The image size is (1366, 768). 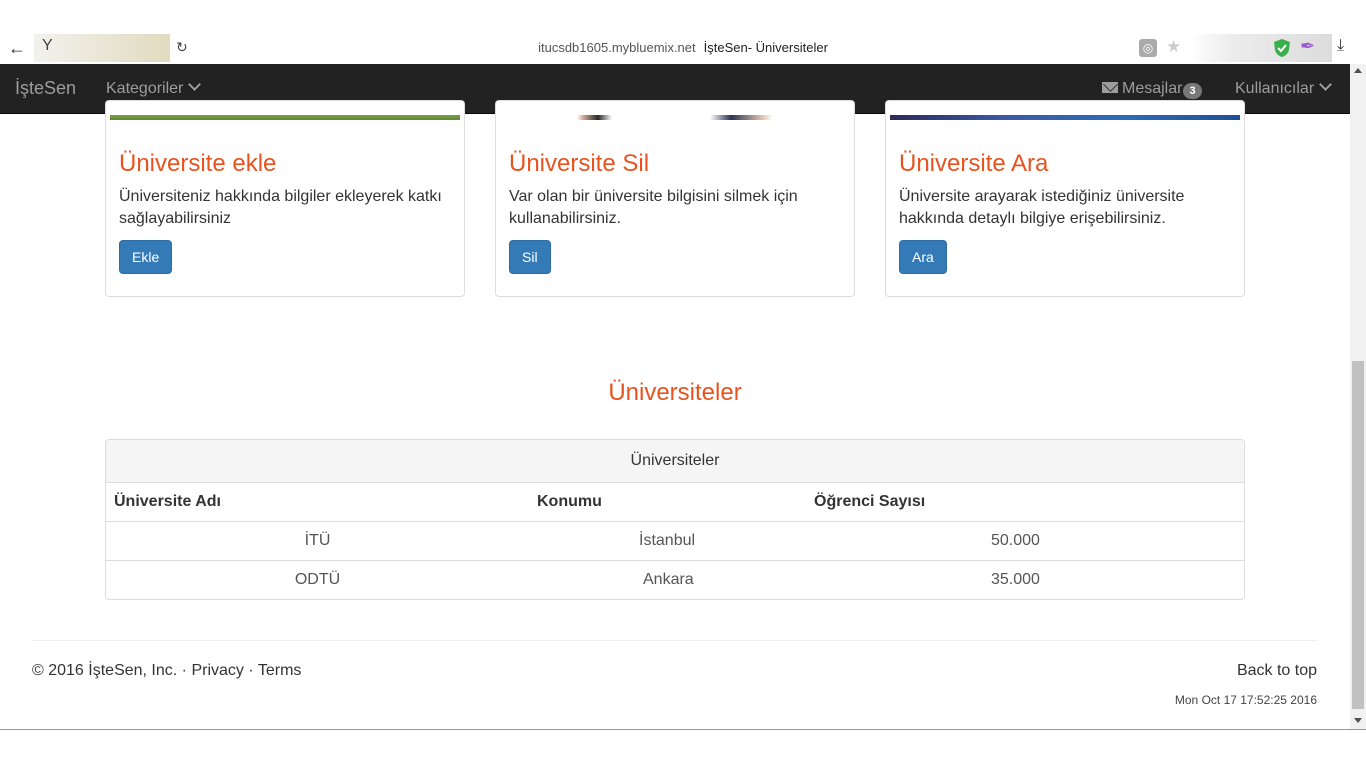 I want to click on nav-messages-label: Mesajlar, so click(x=1152, y=88).